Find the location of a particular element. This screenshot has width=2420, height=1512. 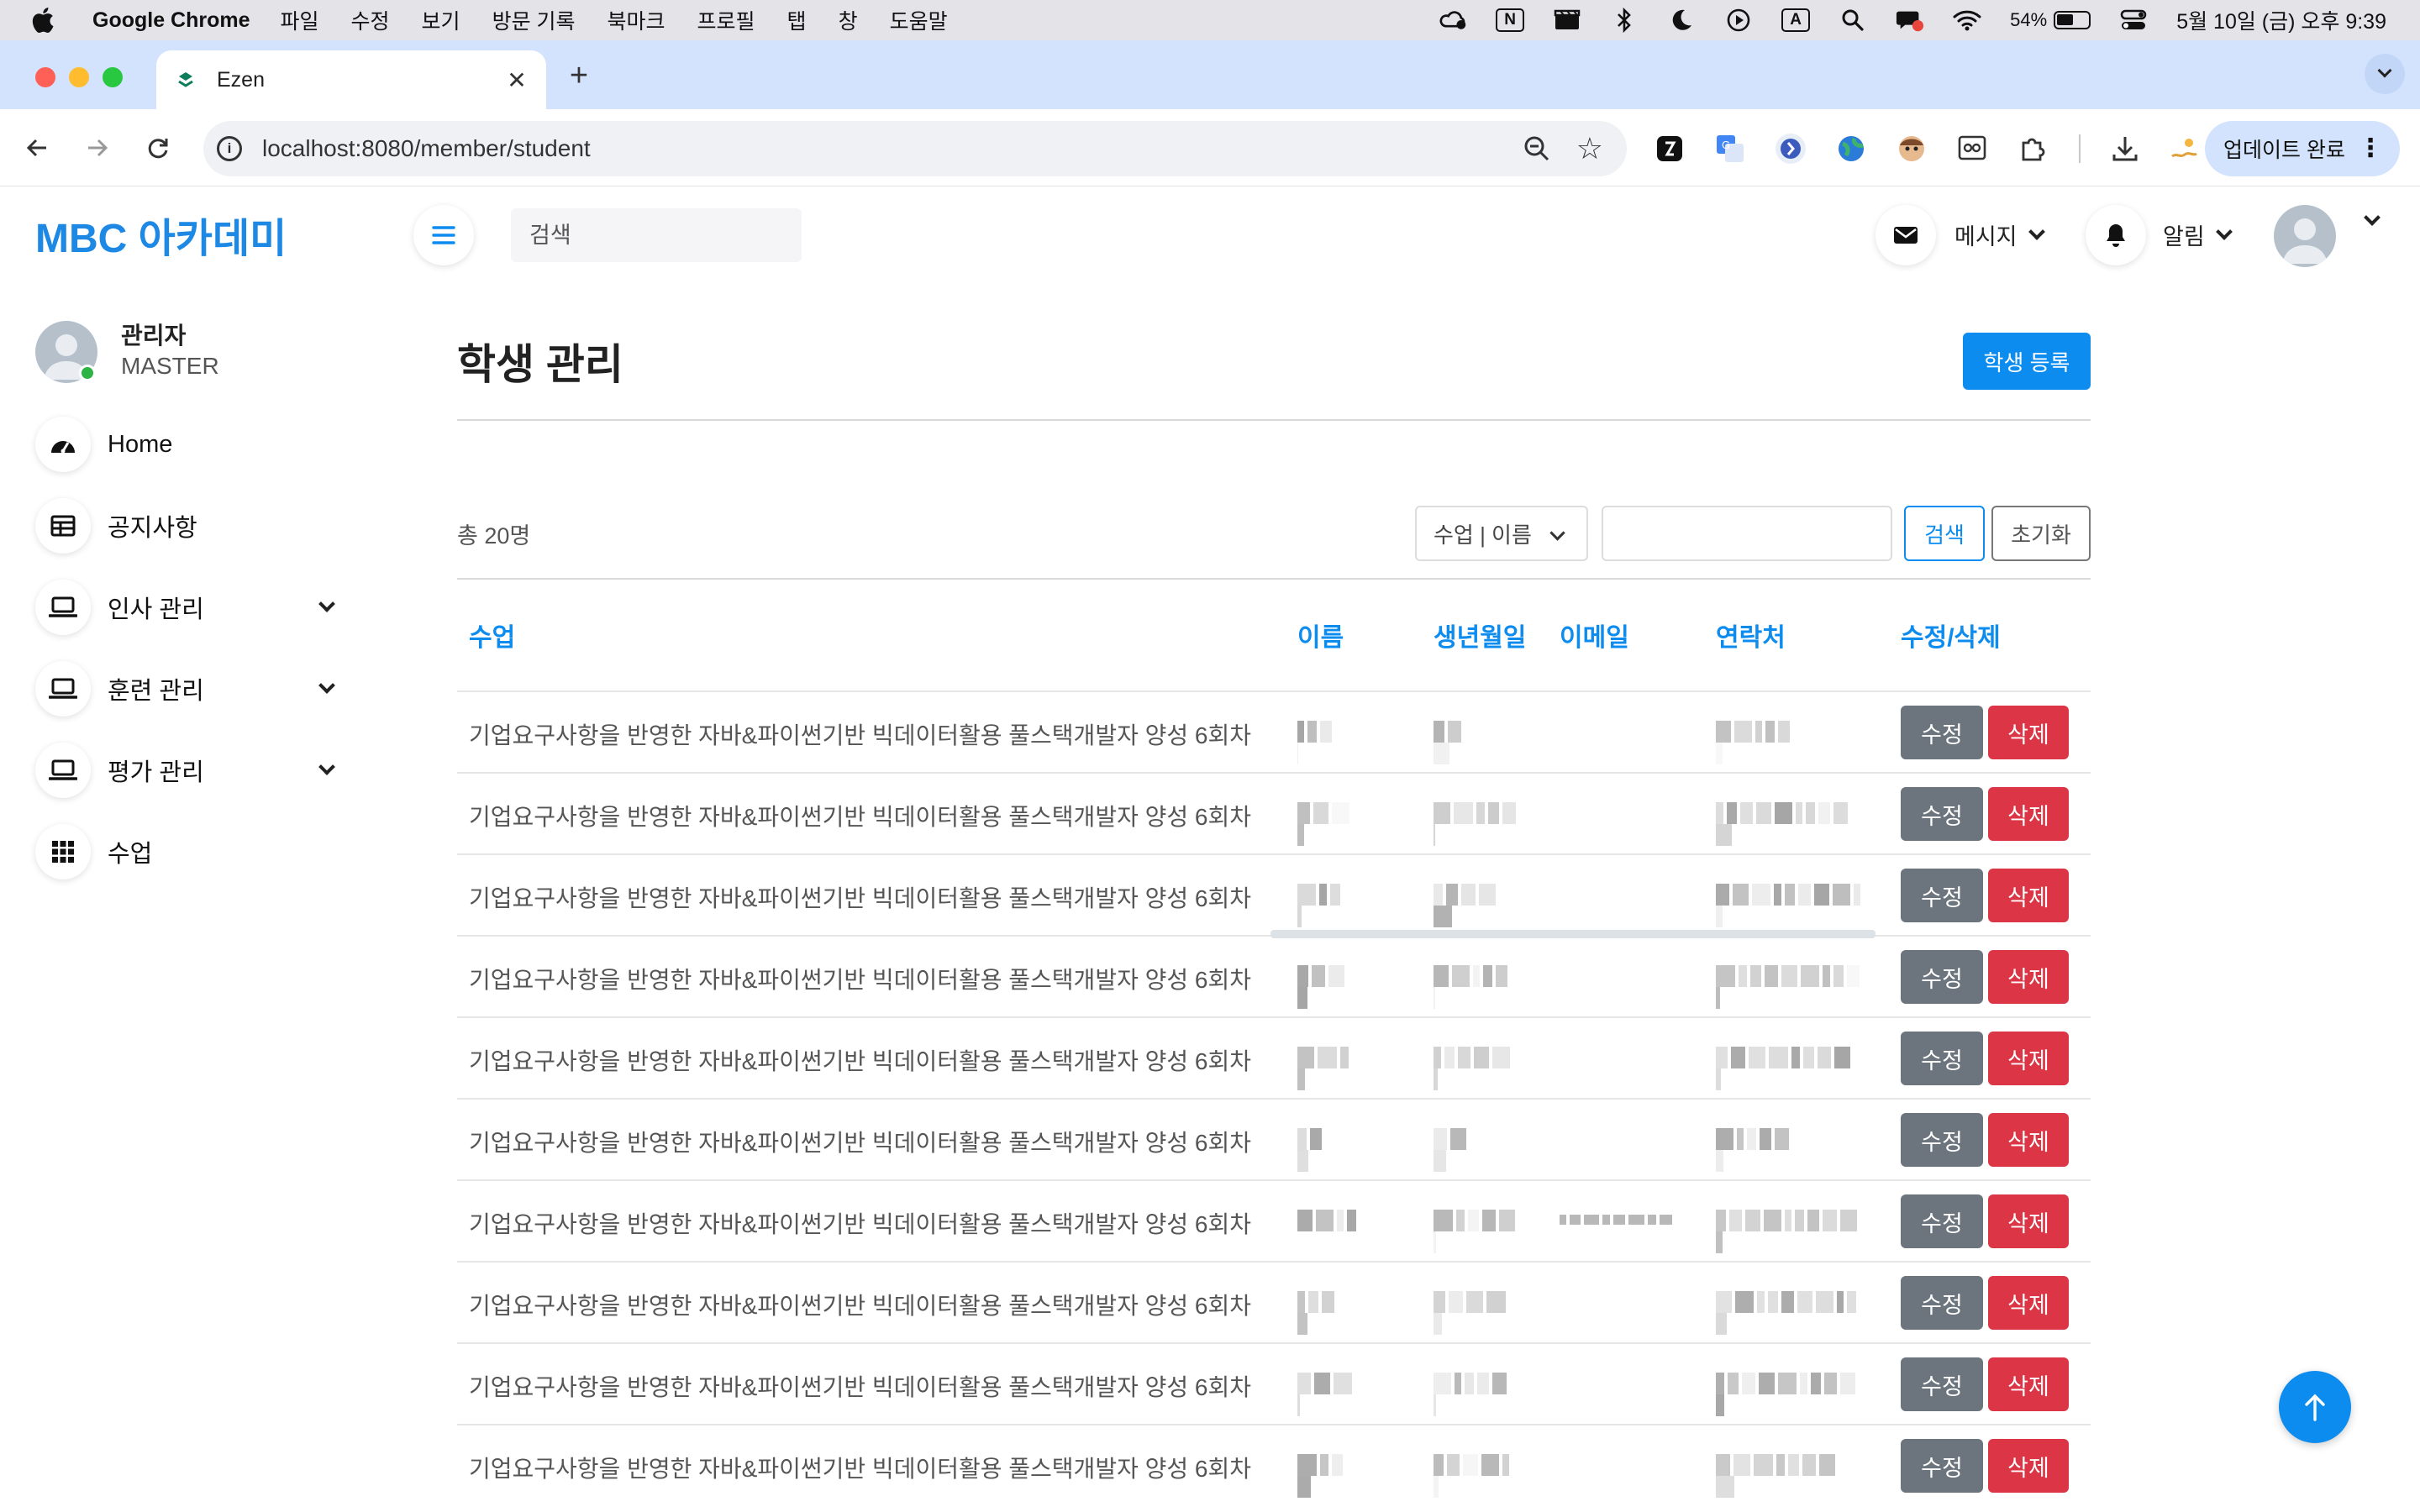

new-tab-button: + is located at coordinates (579, 75).